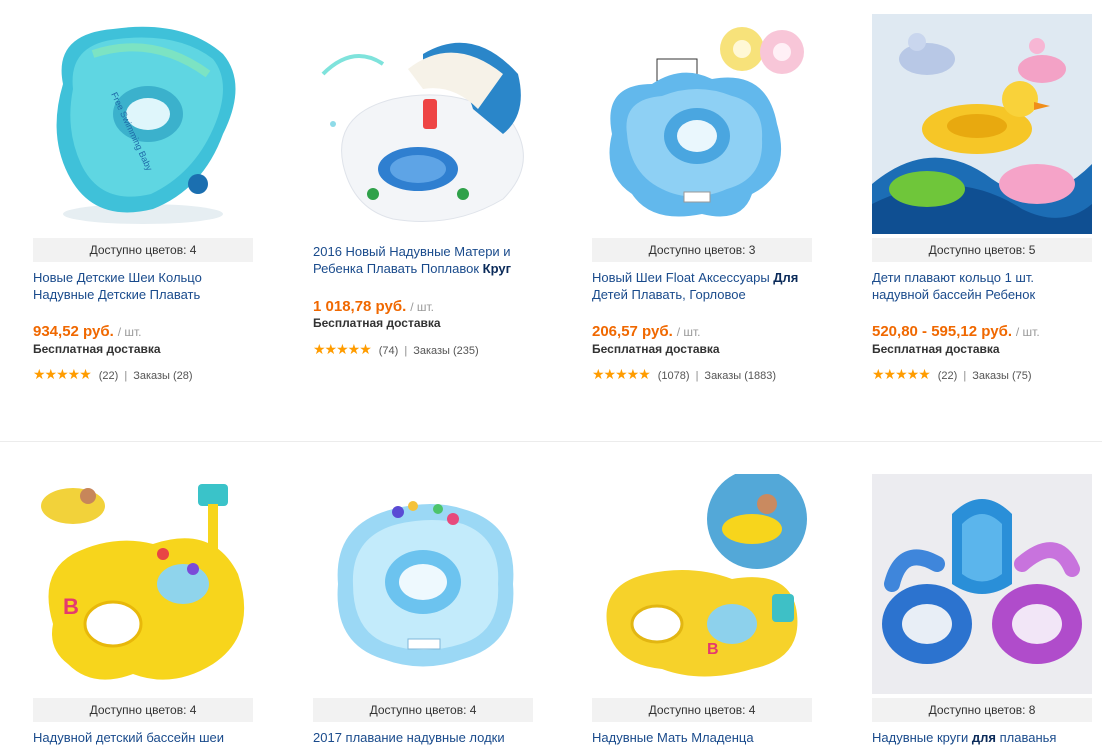  I want to click on colors-available: Доступно цветов: 5, so click(982, 250).